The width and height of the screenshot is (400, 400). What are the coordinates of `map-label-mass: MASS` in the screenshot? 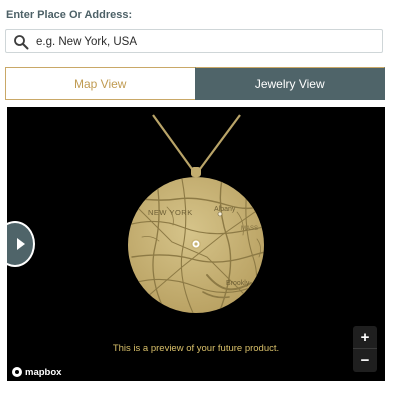 It's located at (249, 229).